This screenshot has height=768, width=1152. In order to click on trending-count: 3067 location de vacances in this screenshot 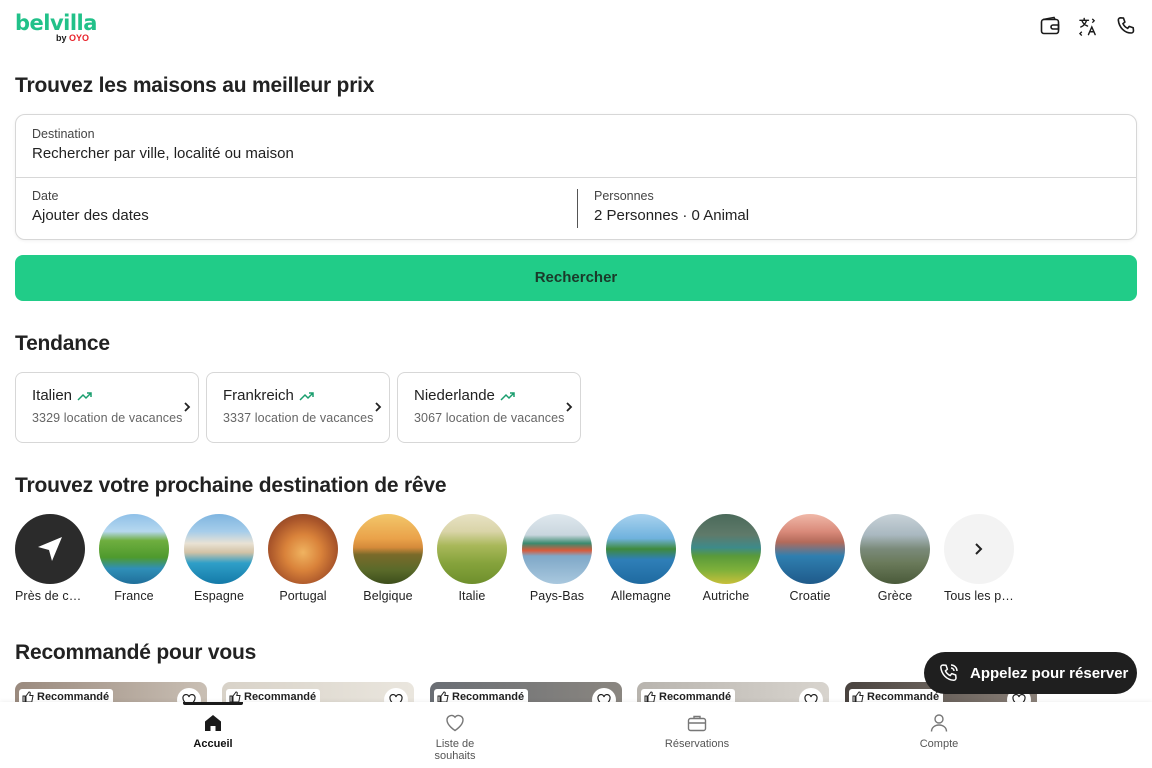, I will do `click(489, 418)`.